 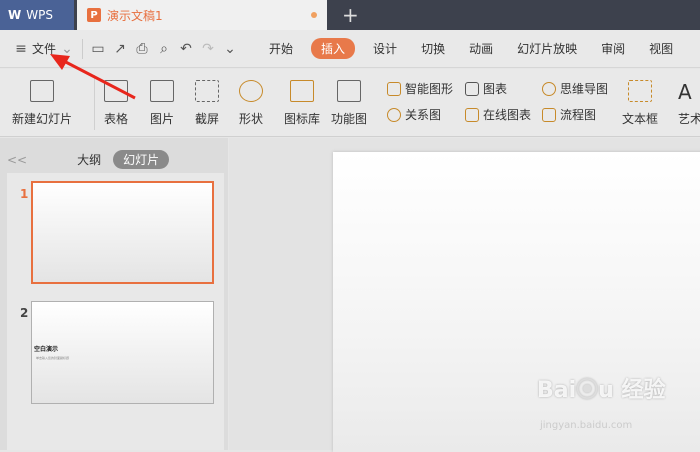 I want to click on online-chart-icon, so click(x=472, y=114).